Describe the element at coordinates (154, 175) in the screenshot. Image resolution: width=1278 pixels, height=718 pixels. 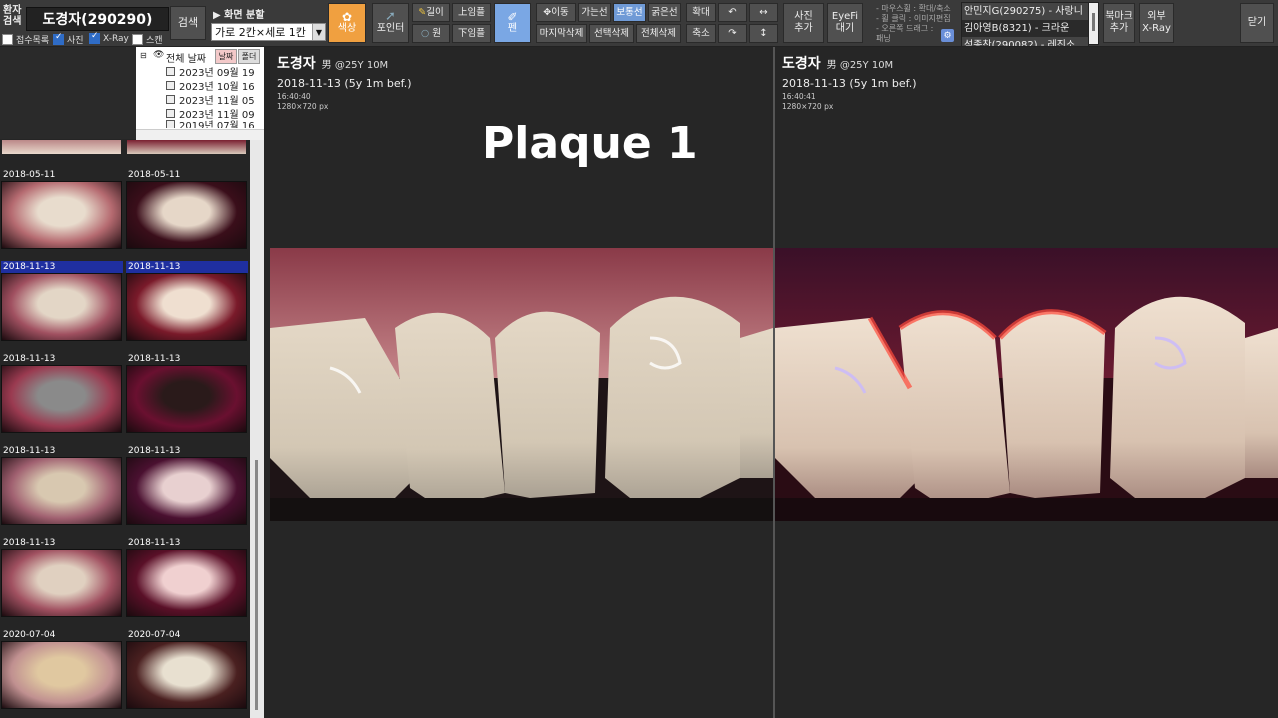
I see `thumbnail-date: 2018-05-11` at that location.